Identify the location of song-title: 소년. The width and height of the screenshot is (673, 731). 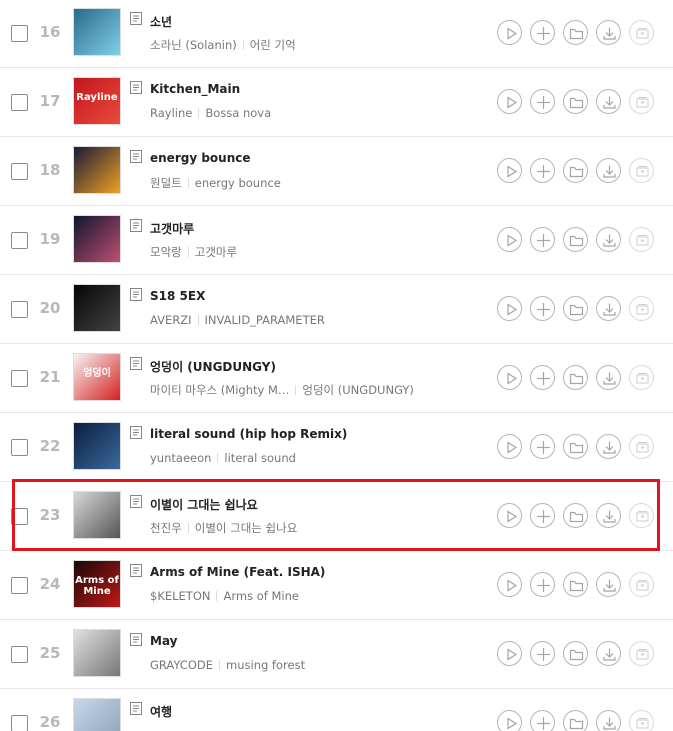
(161, 21).